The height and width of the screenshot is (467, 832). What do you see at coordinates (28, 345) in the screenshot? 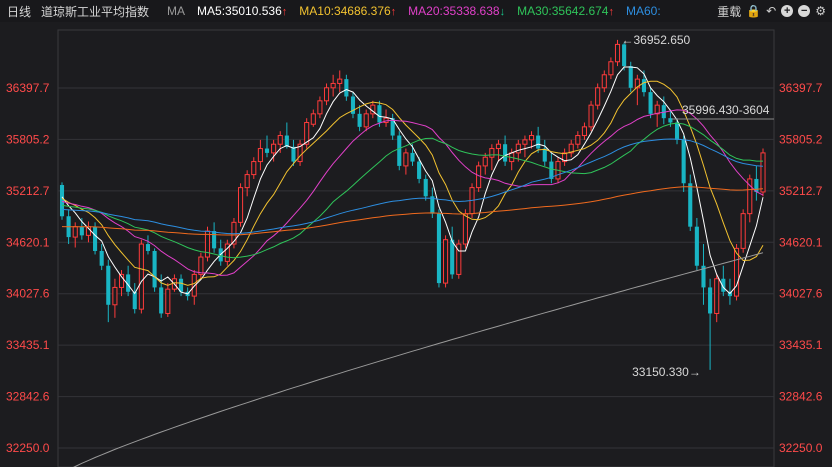
I see `y-tick-label-left: 33435.1` at bounding box center [28, 345].